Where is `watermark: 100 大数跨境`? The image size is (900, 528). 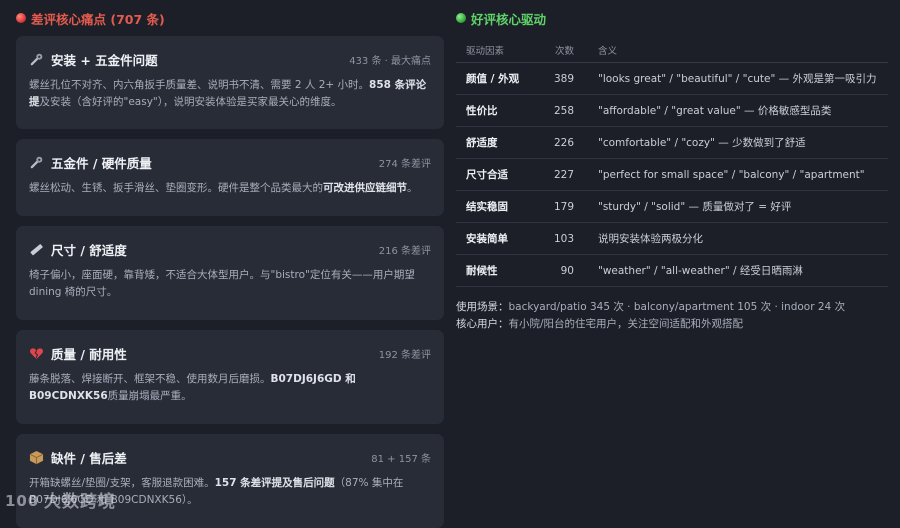
watermark: 100 大数跨境 is located at coordinates (60, 500).